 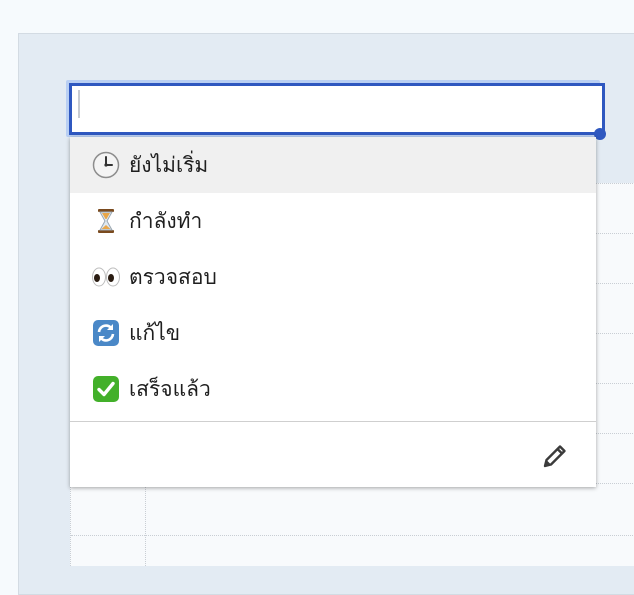 I want to click on eyes-icon, so click(x=106, y=277).